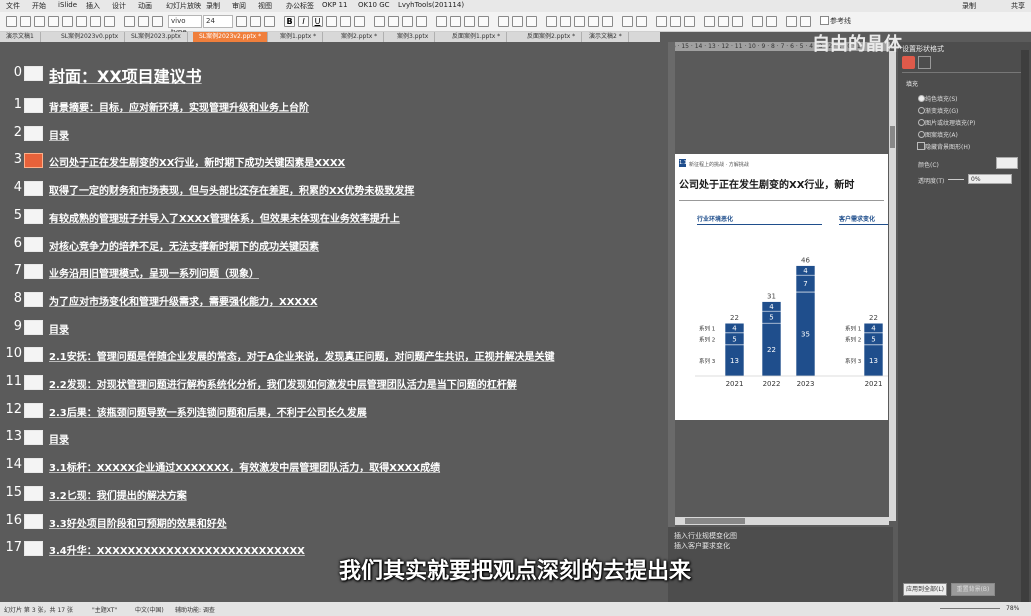  Describe the element at coordinates (90, 37) in the screenshot. I see `document-tab: SL案例2023v0.pptx` at that location.